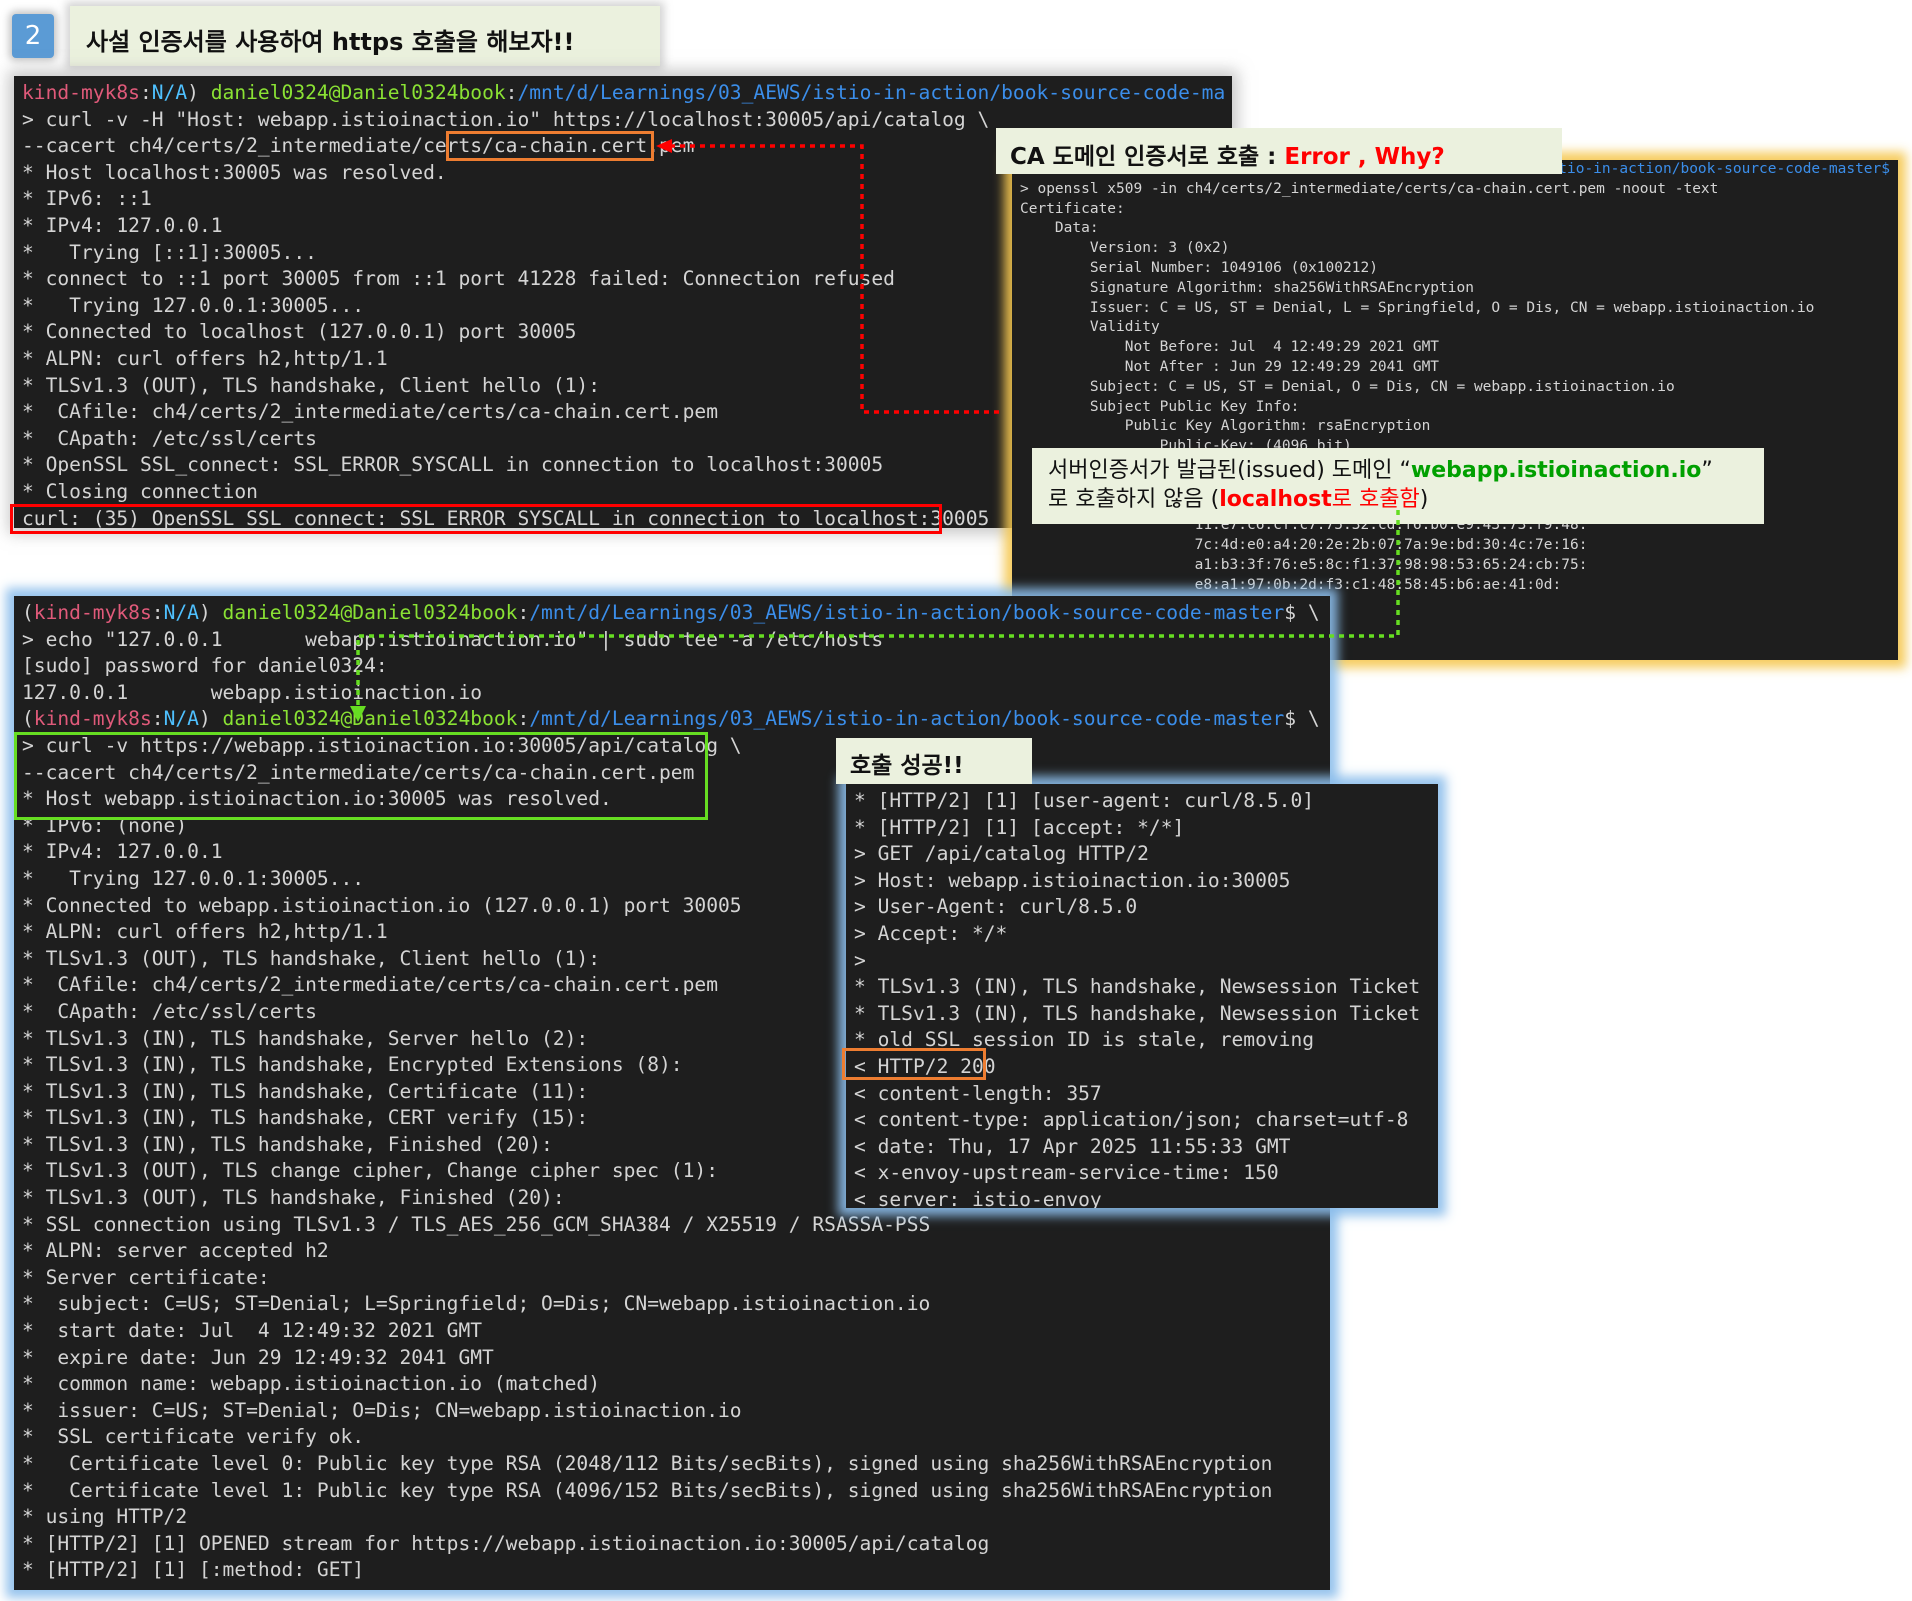  What do you see at coordinates (1072, 1146) in the screenshot?
I see `terminal-line: < date: Thu, 17 Apr 2025 11:55:33 GMT` at bounding box center [1072, 1146].